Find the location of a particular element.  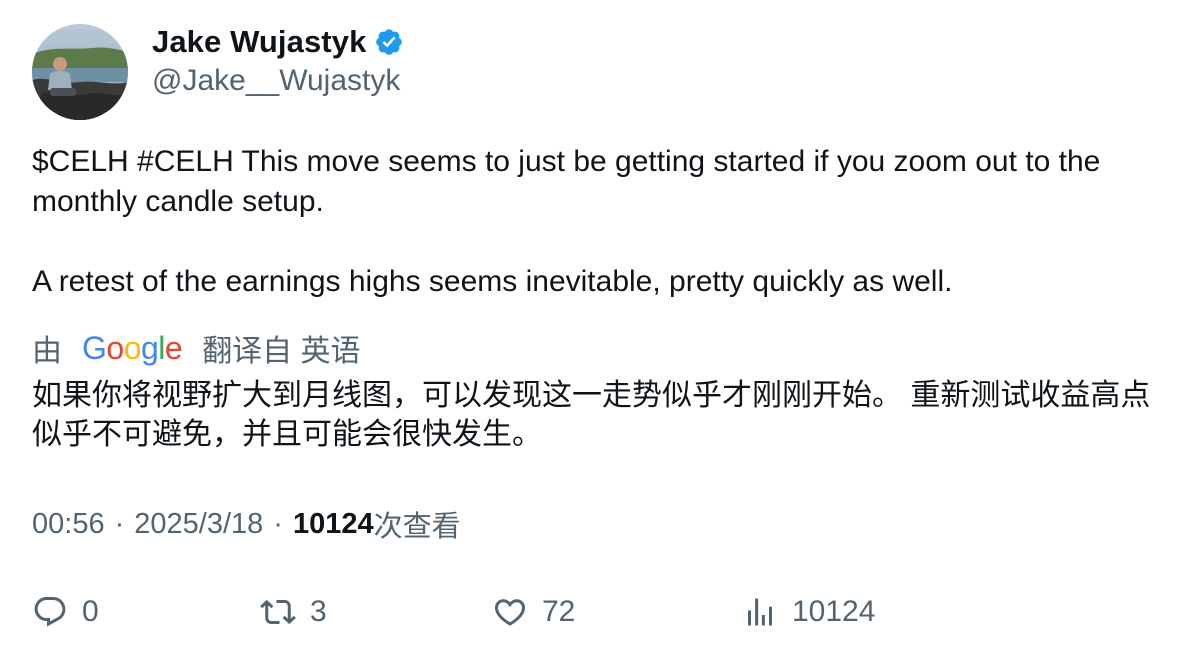

reply-button: 0 is located at coordinates (65, 612).